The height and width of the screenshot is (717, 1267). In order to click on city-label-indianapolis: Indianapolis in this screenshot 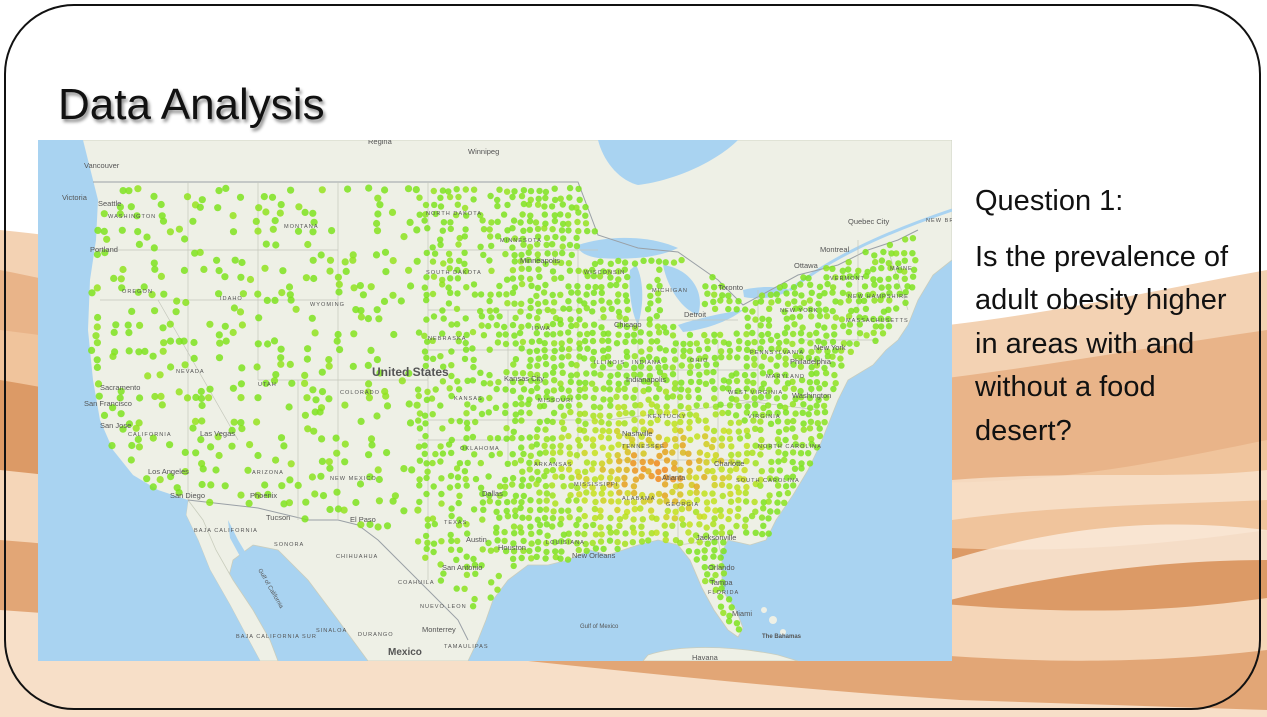, I will do `click(646, 379)`.